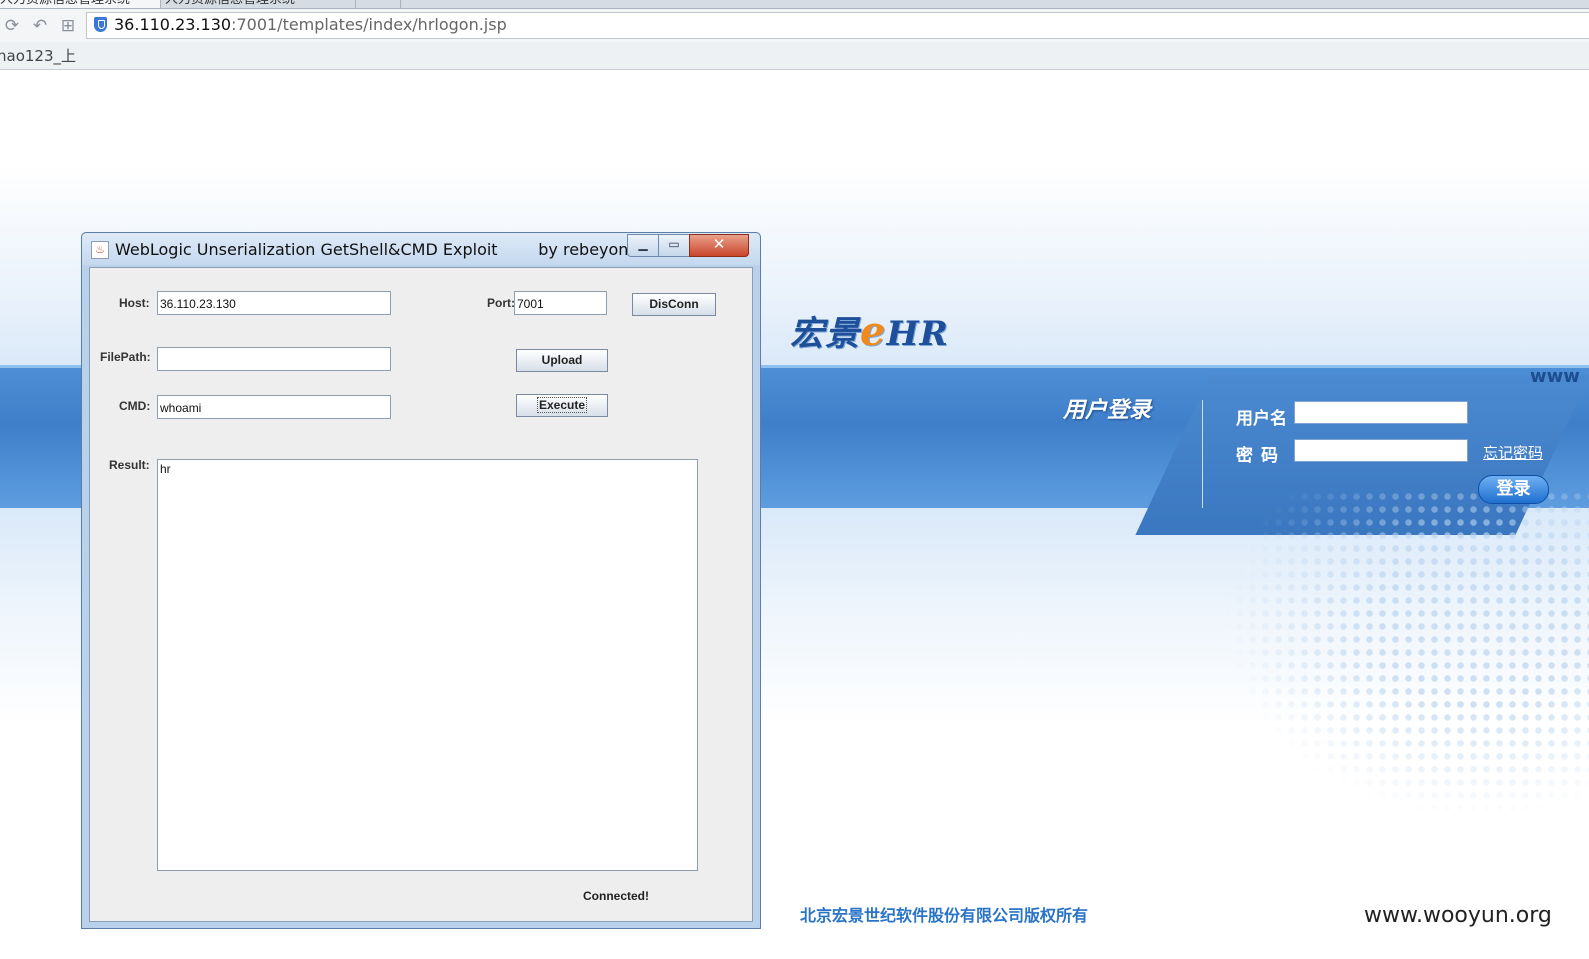 The height and width of the screenshot is (959, 1589). What do you see at coordinates (100, 24) in the screenshot?
I see `security-shield-icon` at bounding box center [100, 24].